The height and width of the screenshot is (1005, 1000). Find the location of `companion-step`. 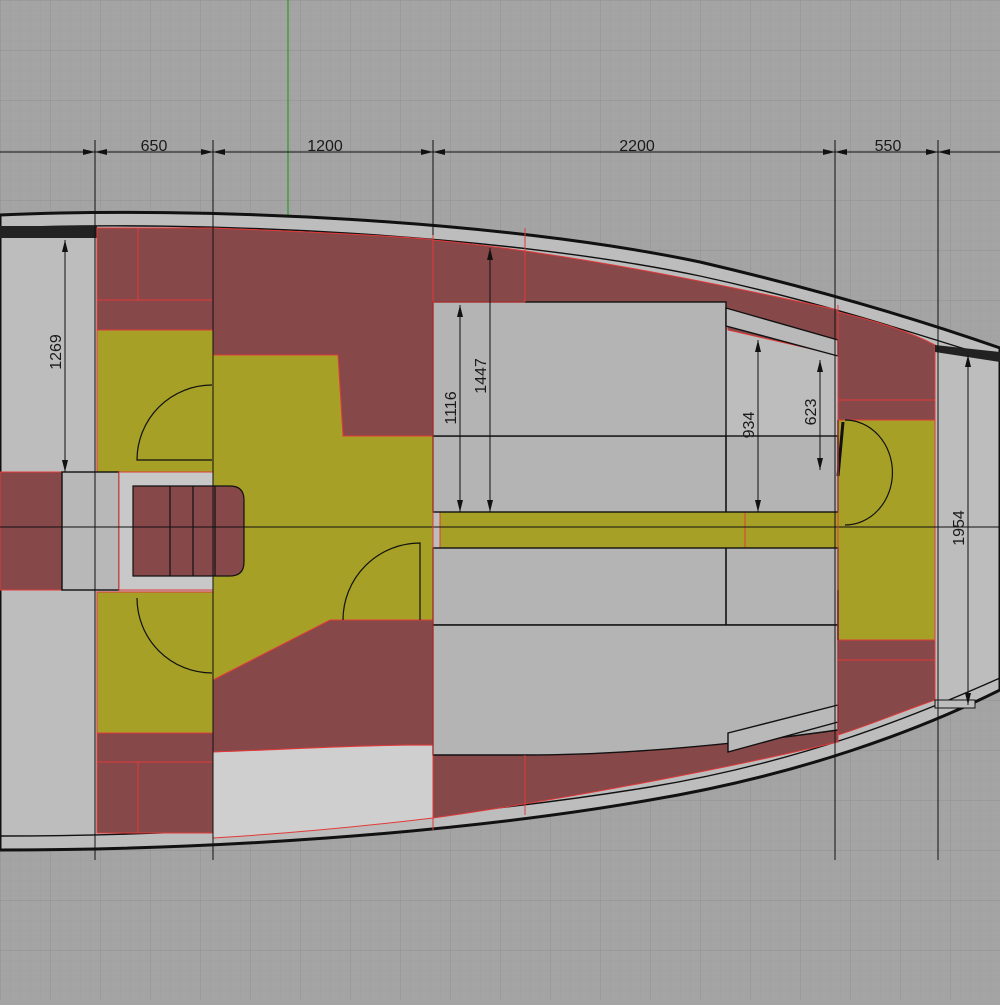

companion-step is located at coordinates (90, 531).